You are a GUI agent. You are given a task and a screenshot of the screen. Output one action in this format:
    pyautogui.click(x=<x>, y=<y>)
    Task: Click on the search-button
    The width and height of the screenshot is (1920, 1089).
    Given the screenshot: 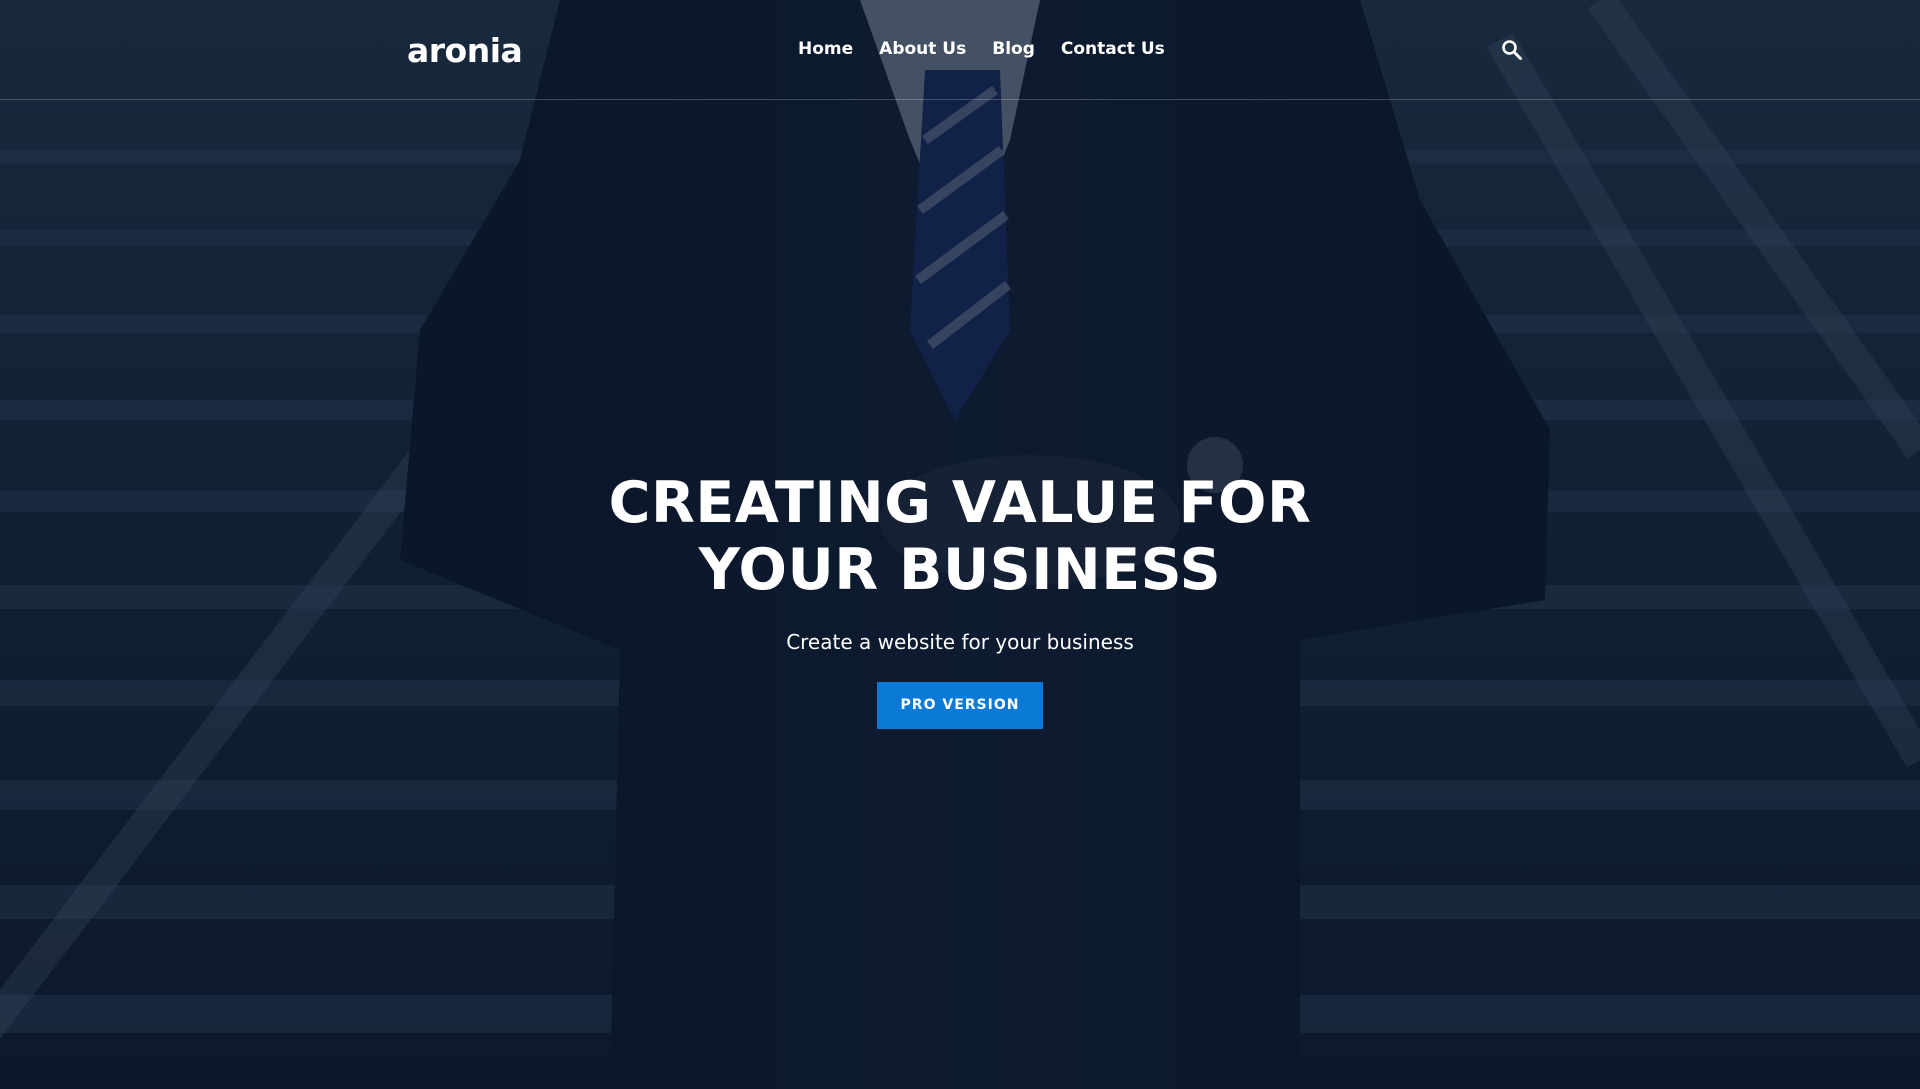 What is the action you would take?
    pyautogui.click(x=1512, y=50)
    